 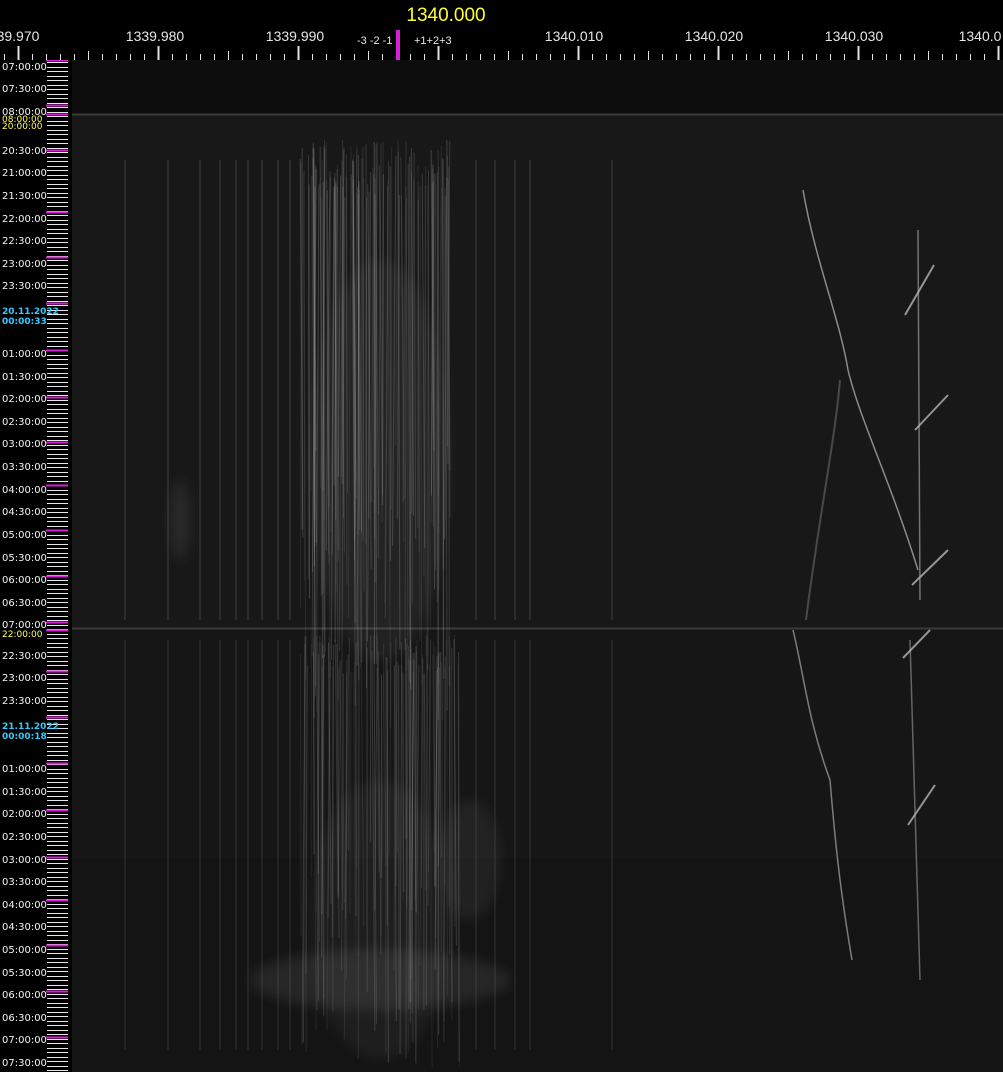 What do you see at coordinates (30, 727) in the screenshot?
I see `date-label: 21.11.2022` at bounding box center [30, 727].